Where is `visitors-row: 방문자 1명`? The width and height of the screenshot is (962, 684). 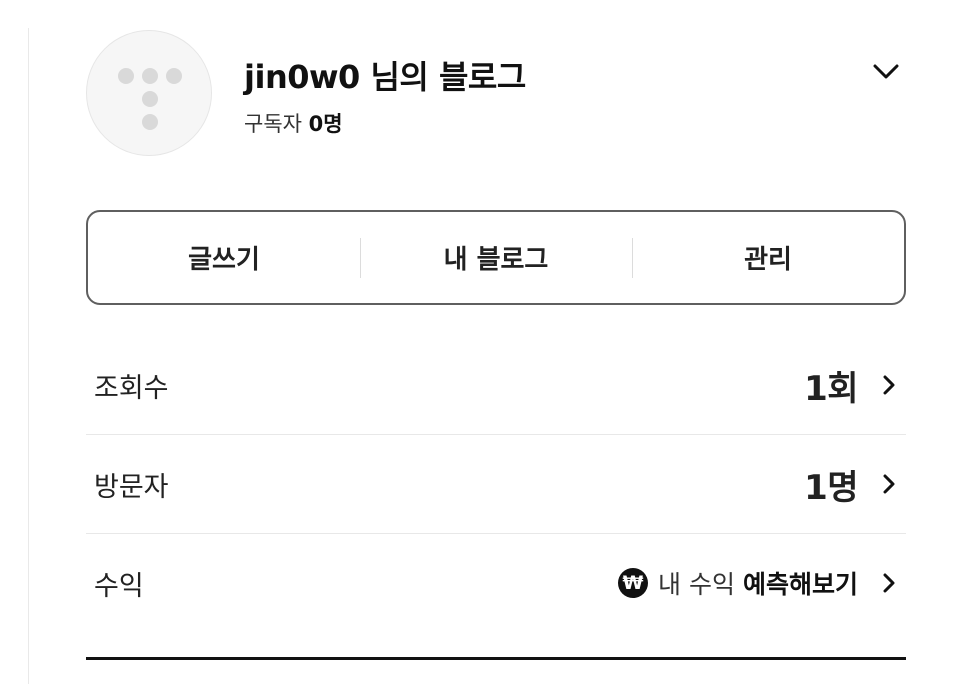 visitors-row: 방문자 1명 is located at coordinates (496, 484).